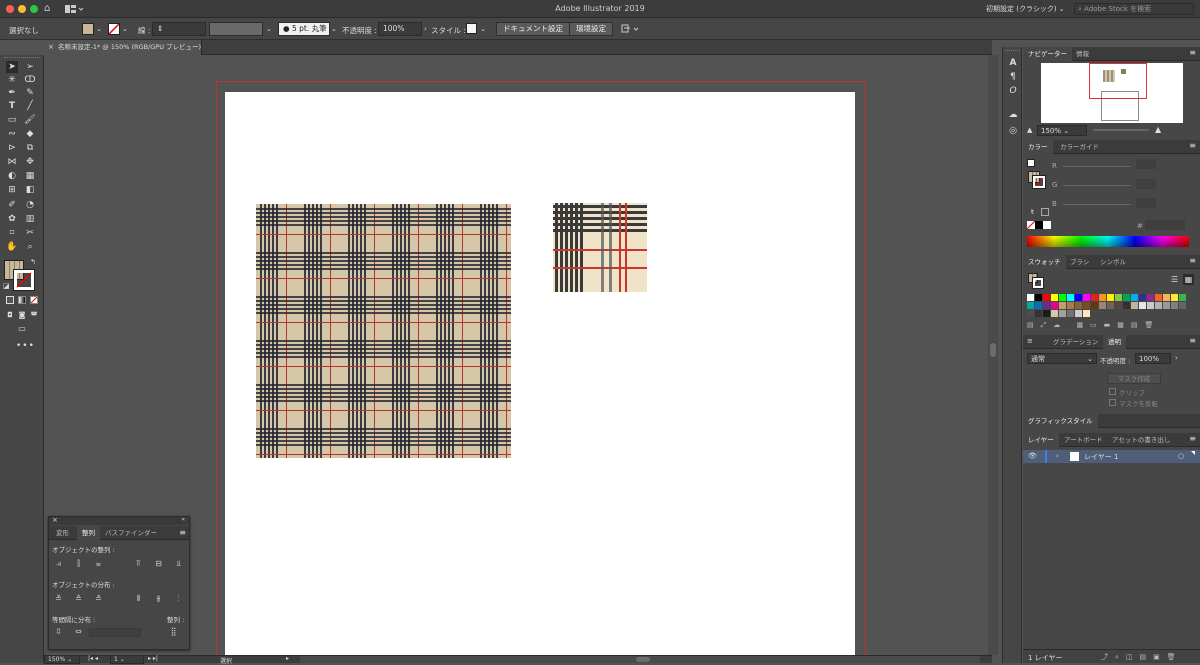 The height and width of the screenshot is (665, 1200). Describe the element at coordinates (1013, 77) in the screenshot. I see `paragraph-panel-icon: ¶` at that location.